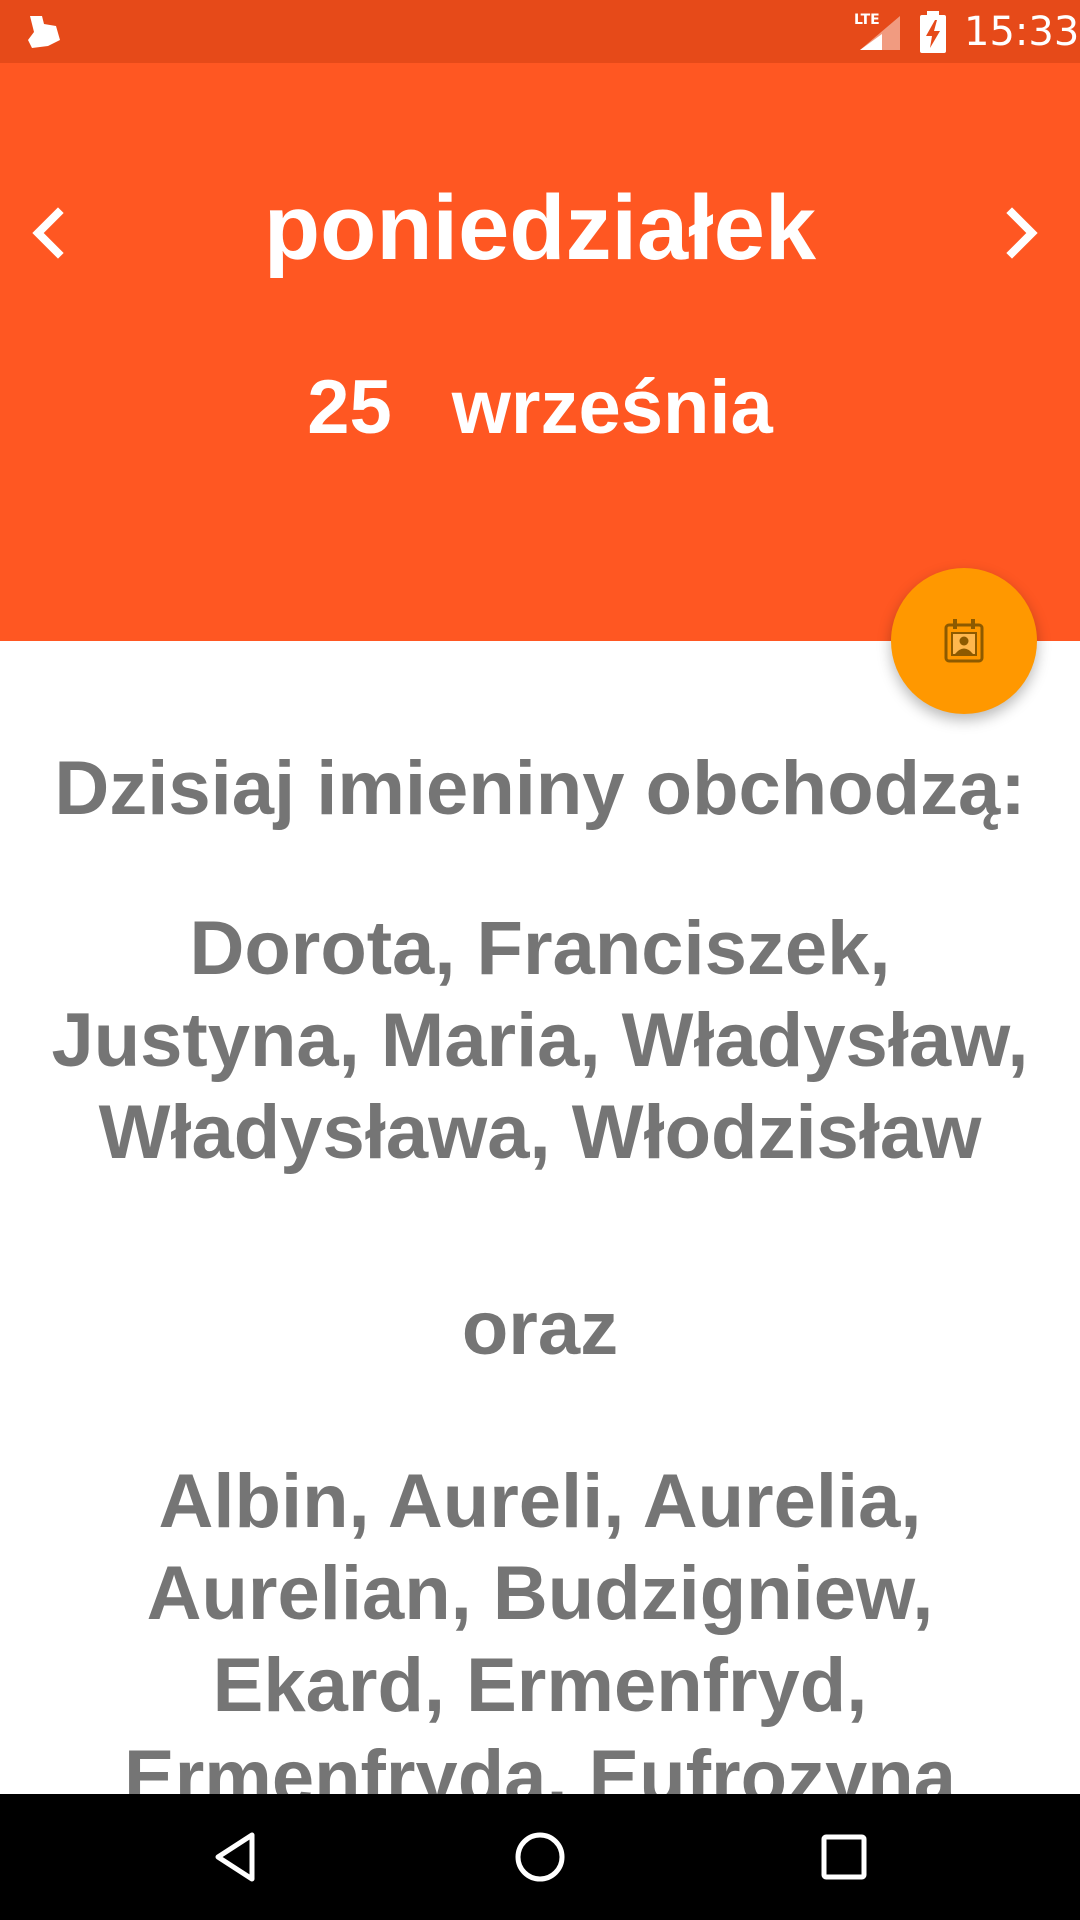 The height and width of the screenshot is (1920, 1080). What do you see at coordinates (877, 31) in the screenshot?
I see `signal-lte-icon: LTE` at bounding box center [877, 31].